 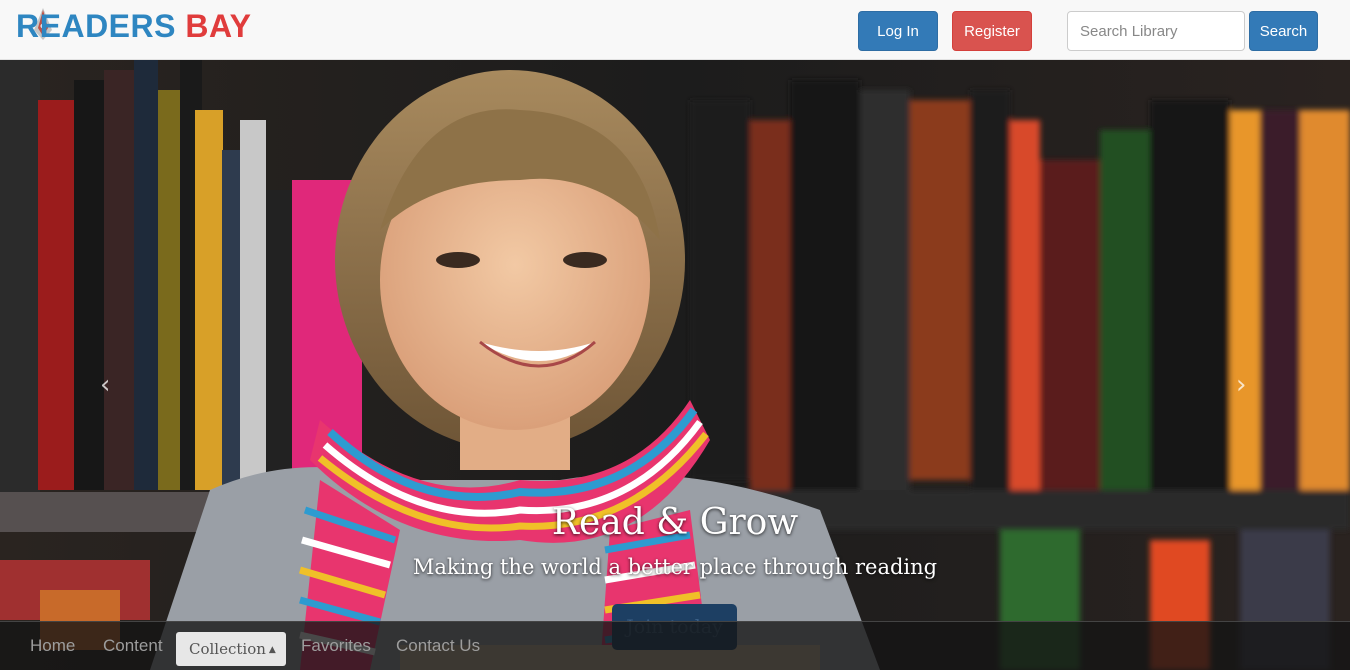 What do you see at coordinates (675, 30) in the screenshot?
I see `top-header: READERS BAY Log In Register Search` at bounding box center [675, 30].